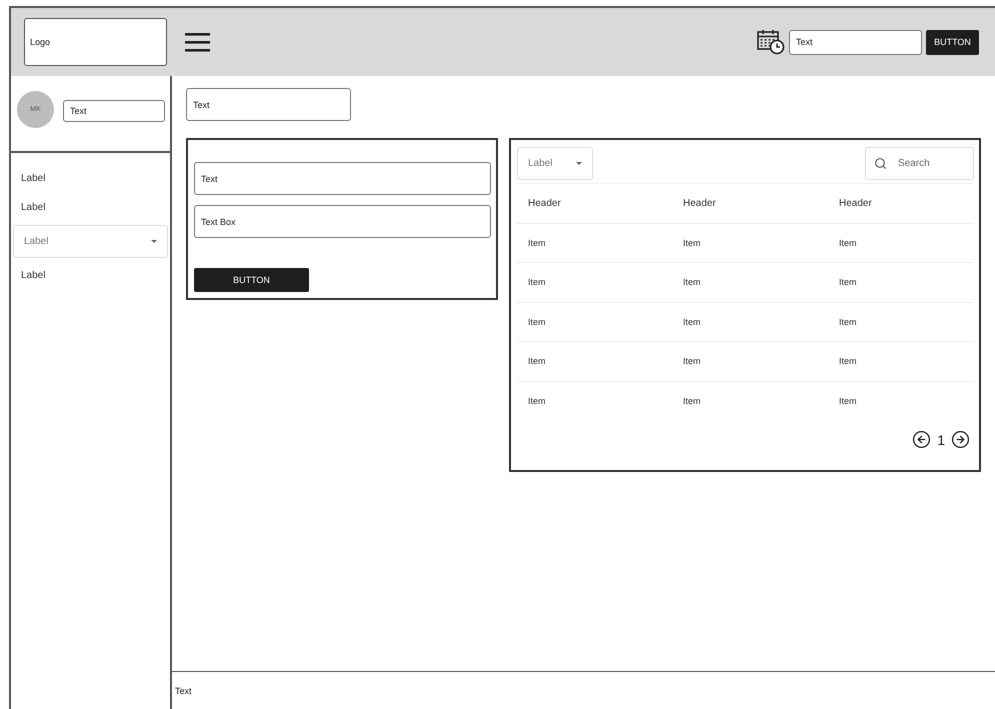  What do you see at coordinates (90, 241) in the screenshot?
I see `sidebar-dropdown: Label` at bounding box center [90, 241].